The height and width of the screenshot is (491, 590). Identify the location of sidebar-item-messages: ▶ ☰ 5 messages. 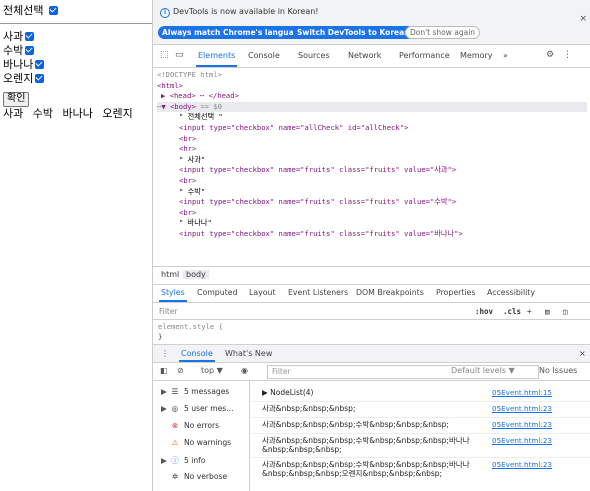
(195, 391).